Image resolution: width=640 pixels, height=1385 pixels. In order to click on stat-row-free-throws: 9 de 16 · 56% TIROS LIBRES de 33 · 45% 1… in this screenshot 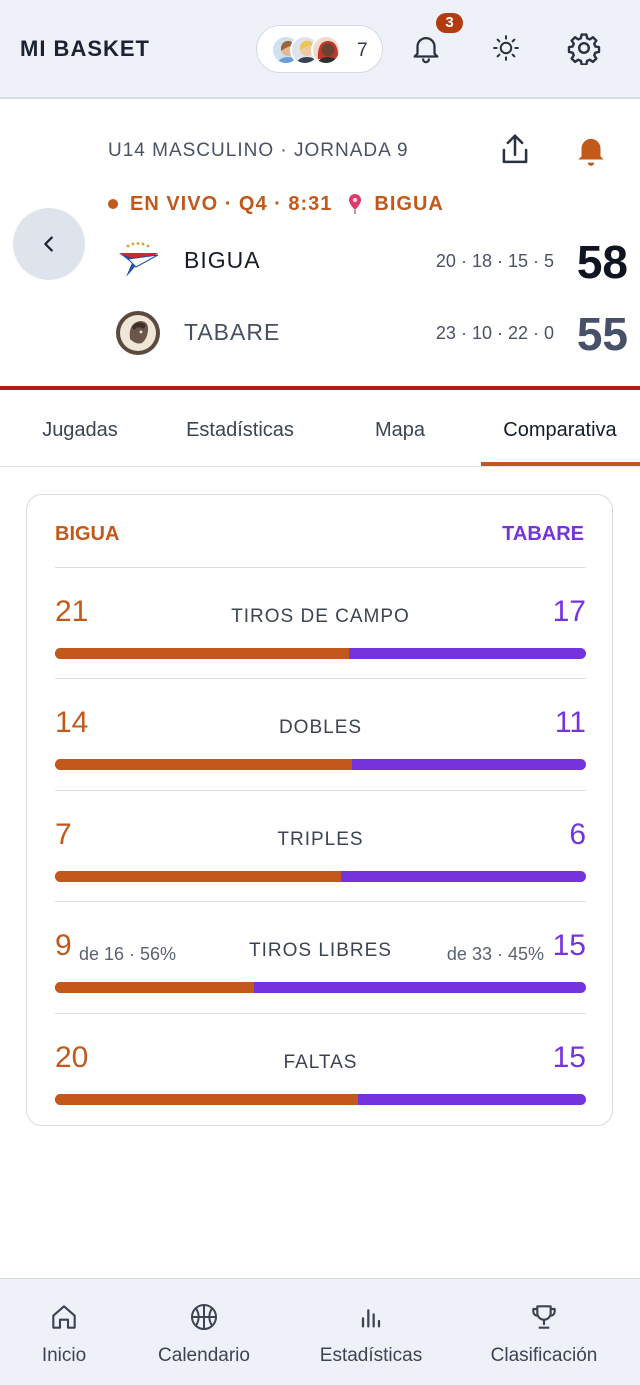, I will do `click(320, 956)`.